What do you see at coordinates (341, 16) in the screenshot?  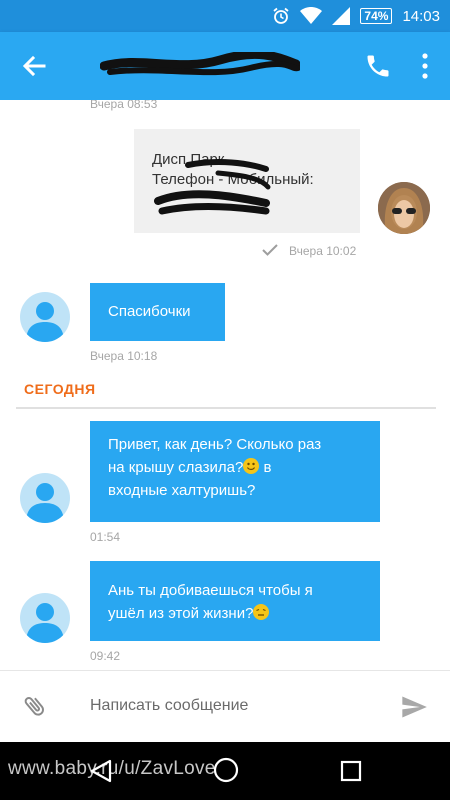 I see `signal-icon` at bounding box center [341, 16].